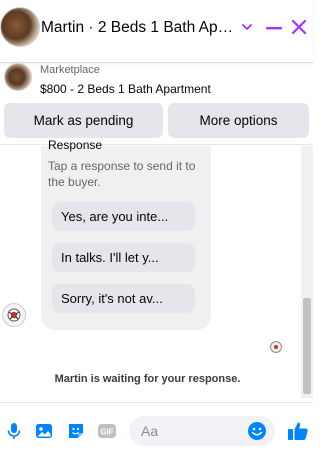  What do you see at coordinates (20, 27) in the screenshot?
I see `contact-avatar` at bounding box center [20, 27].